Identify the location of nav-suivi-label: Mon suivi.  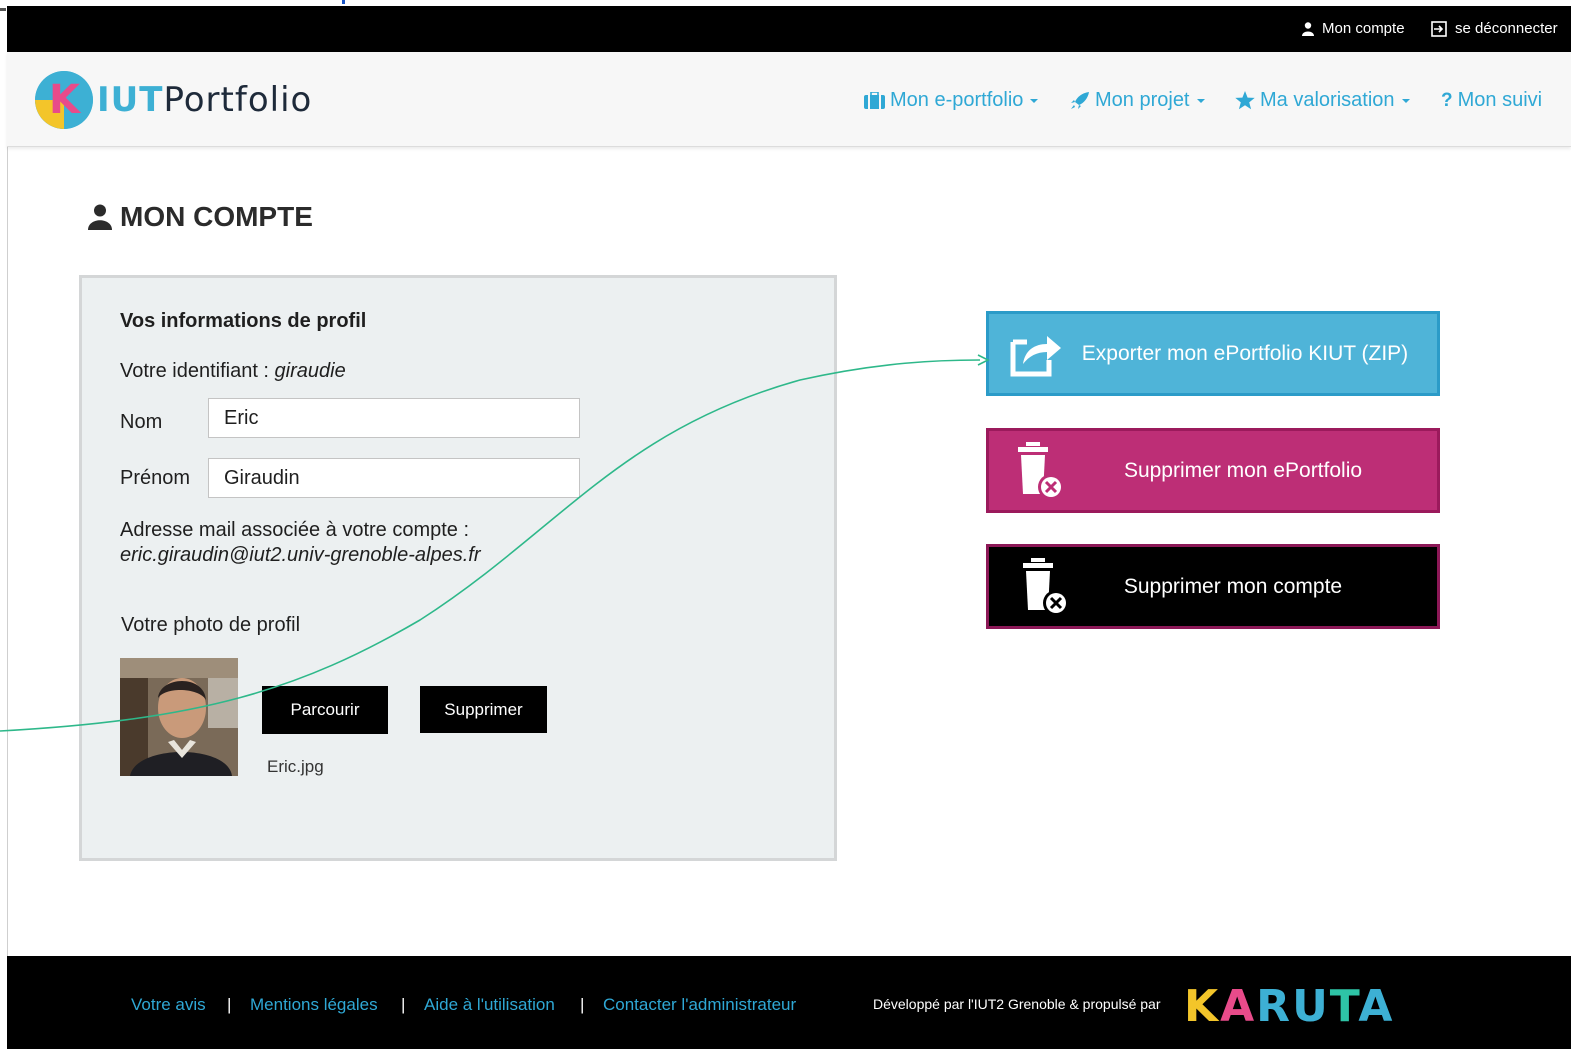
(1500, 100).